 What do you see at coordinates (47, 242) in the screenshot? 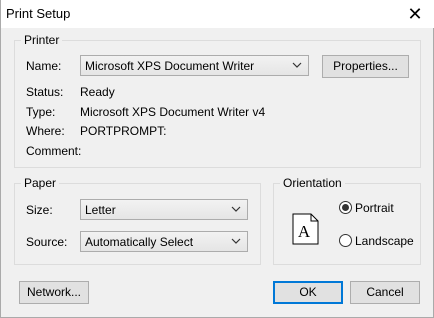
I see `source-label: Source:` at bounding box center [47, 242].